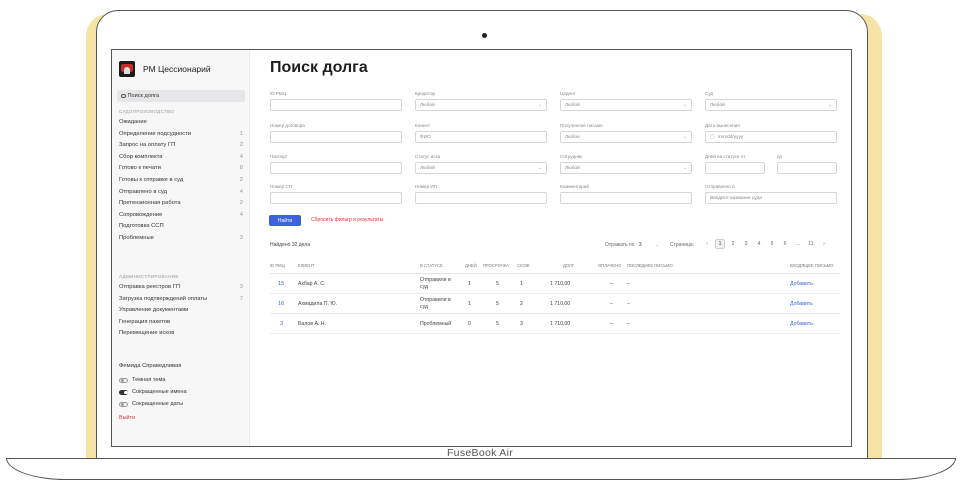  Describe the element at coordinates (336, 137) in the screenshot. I see `contract-input` at that location.